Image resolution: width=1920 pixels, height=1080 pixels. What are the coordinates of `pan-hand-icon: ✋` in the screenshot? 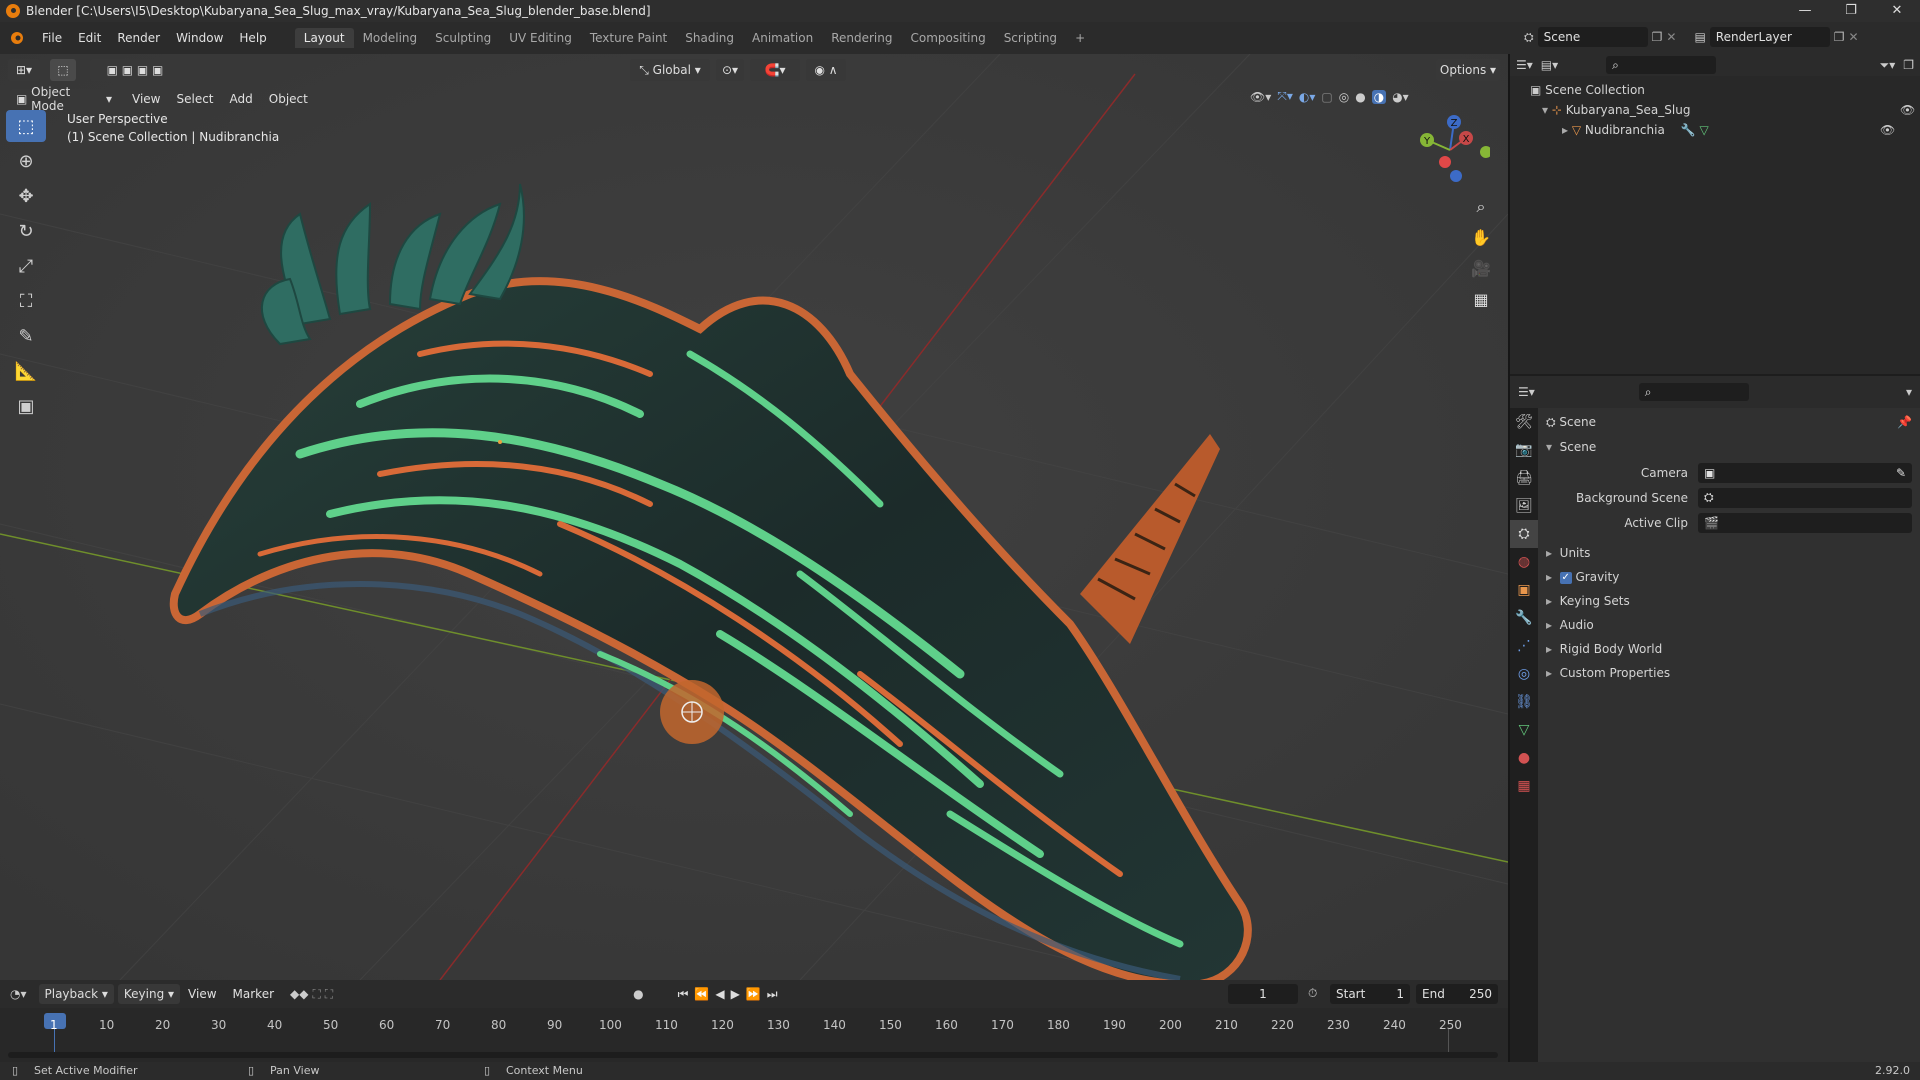 It's located at (1481, 238).